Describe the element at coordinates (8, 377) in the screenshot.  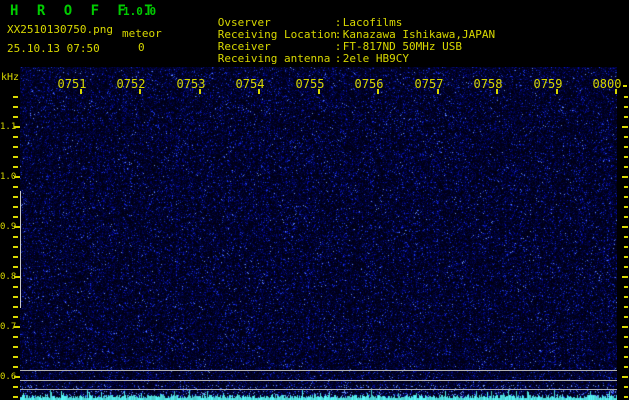
I see `freq-tick-label: 0.6` at that location.